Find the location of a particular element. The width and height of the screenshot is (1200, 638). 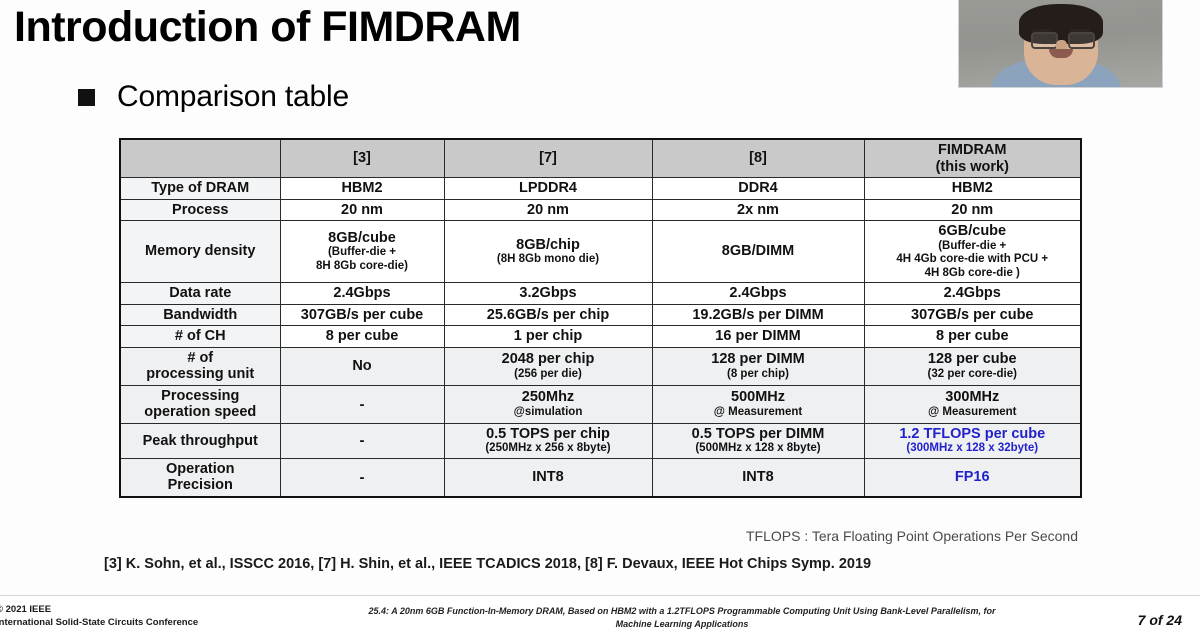

cell-ref-7: 8GB/chip (8H 8Gb mono die) is located at coordinates (548, 252).